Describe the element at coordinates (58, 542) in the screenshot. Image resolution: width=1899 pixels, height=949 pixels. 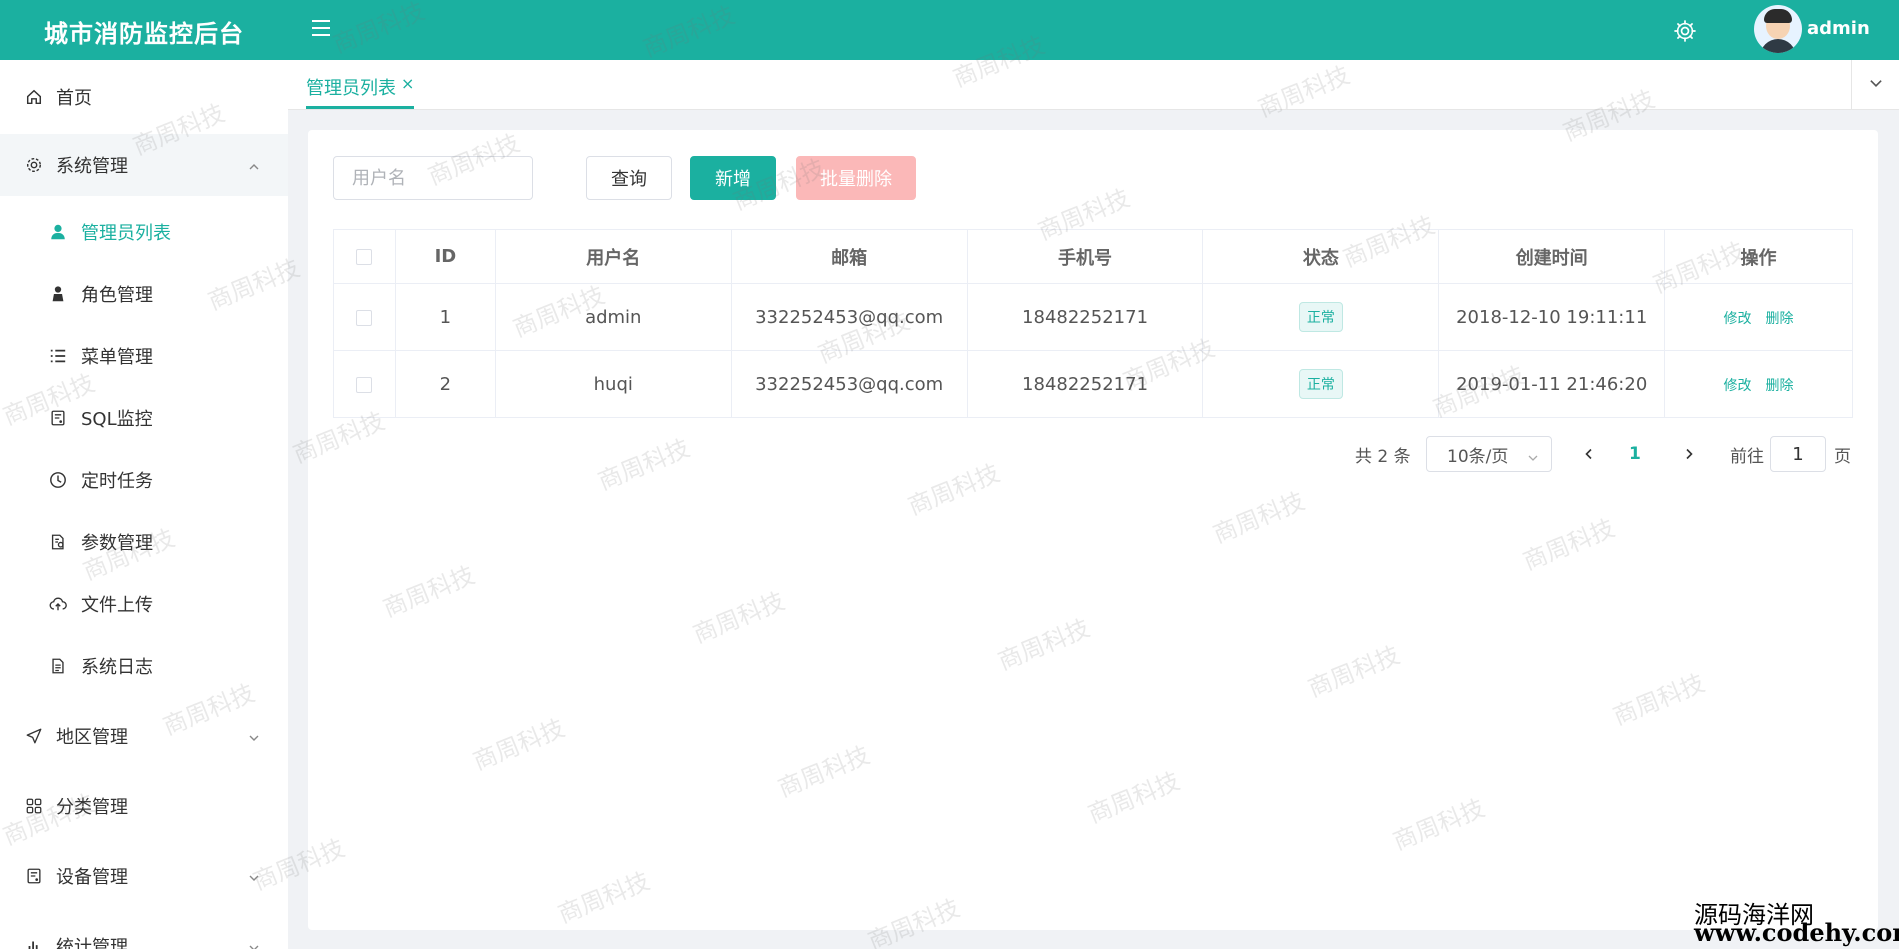
I see `settings-doc-icon` at that location.